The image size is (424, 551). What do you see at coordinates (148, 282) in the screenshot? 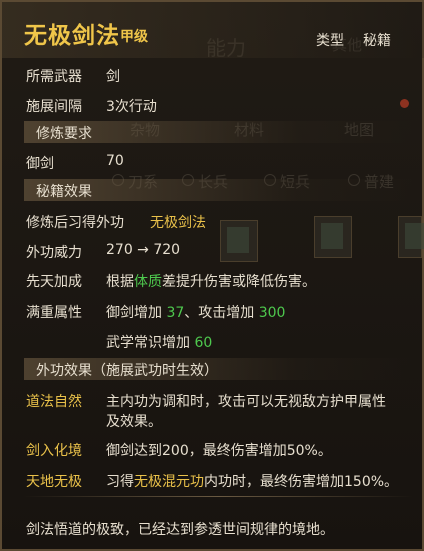
I see `innate-attr: 体质` at bounding box center [148, 282].